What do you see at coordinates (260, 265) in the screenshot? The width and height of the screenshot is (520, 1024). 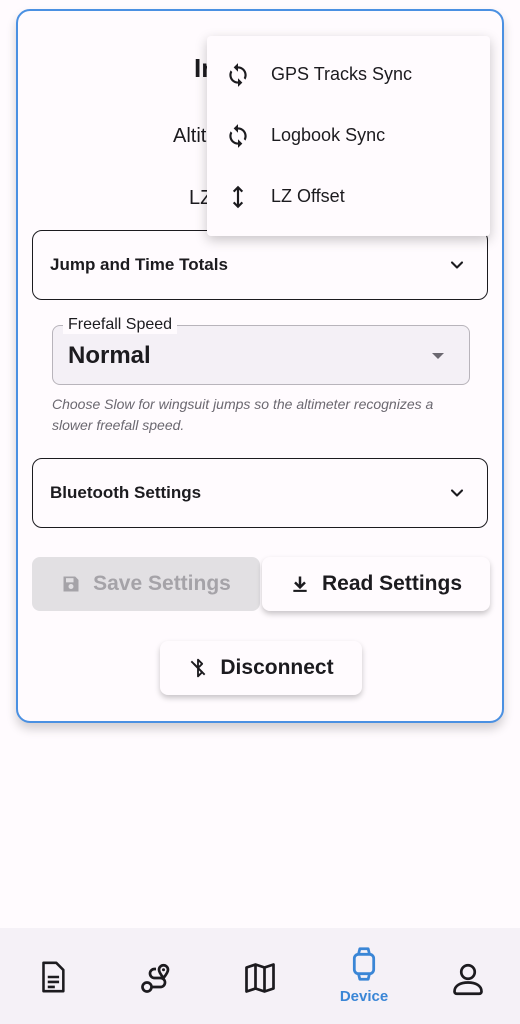 I see `jump-time-totals-expander: Jump and Time Totals` at bounding box center [260, 265].